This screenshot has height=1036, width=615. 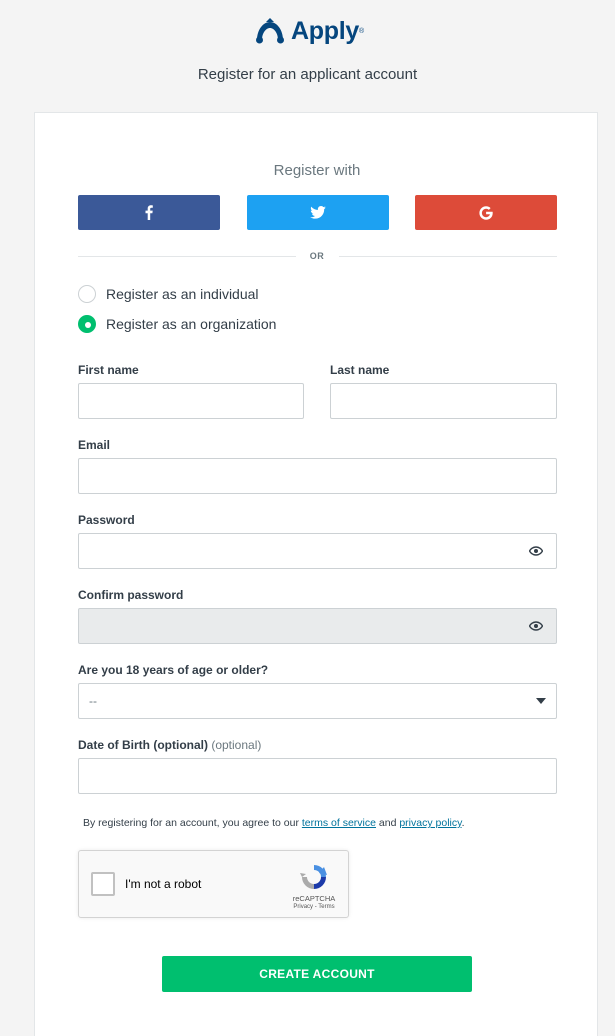 What do you see at coordinates (317, 974) in the screenshot?
I see `create-account-button: CREATE ACCOUNT` at bounding box center [317, 974].